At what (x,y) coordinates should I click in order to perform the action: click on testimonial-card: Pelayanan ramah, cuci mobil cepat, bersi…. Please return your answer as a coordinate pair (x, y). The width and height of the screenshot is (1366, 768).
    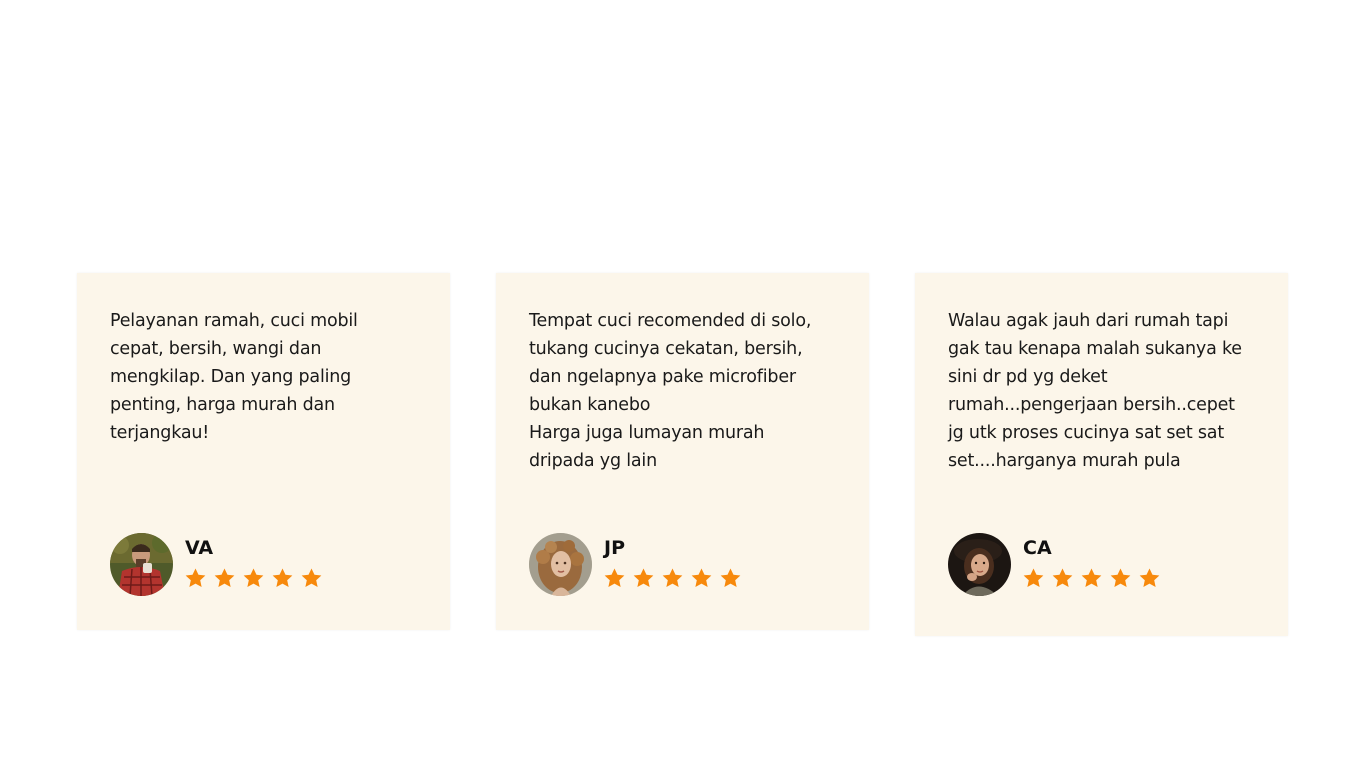
    Looking at the image, I should click on (263, 451).